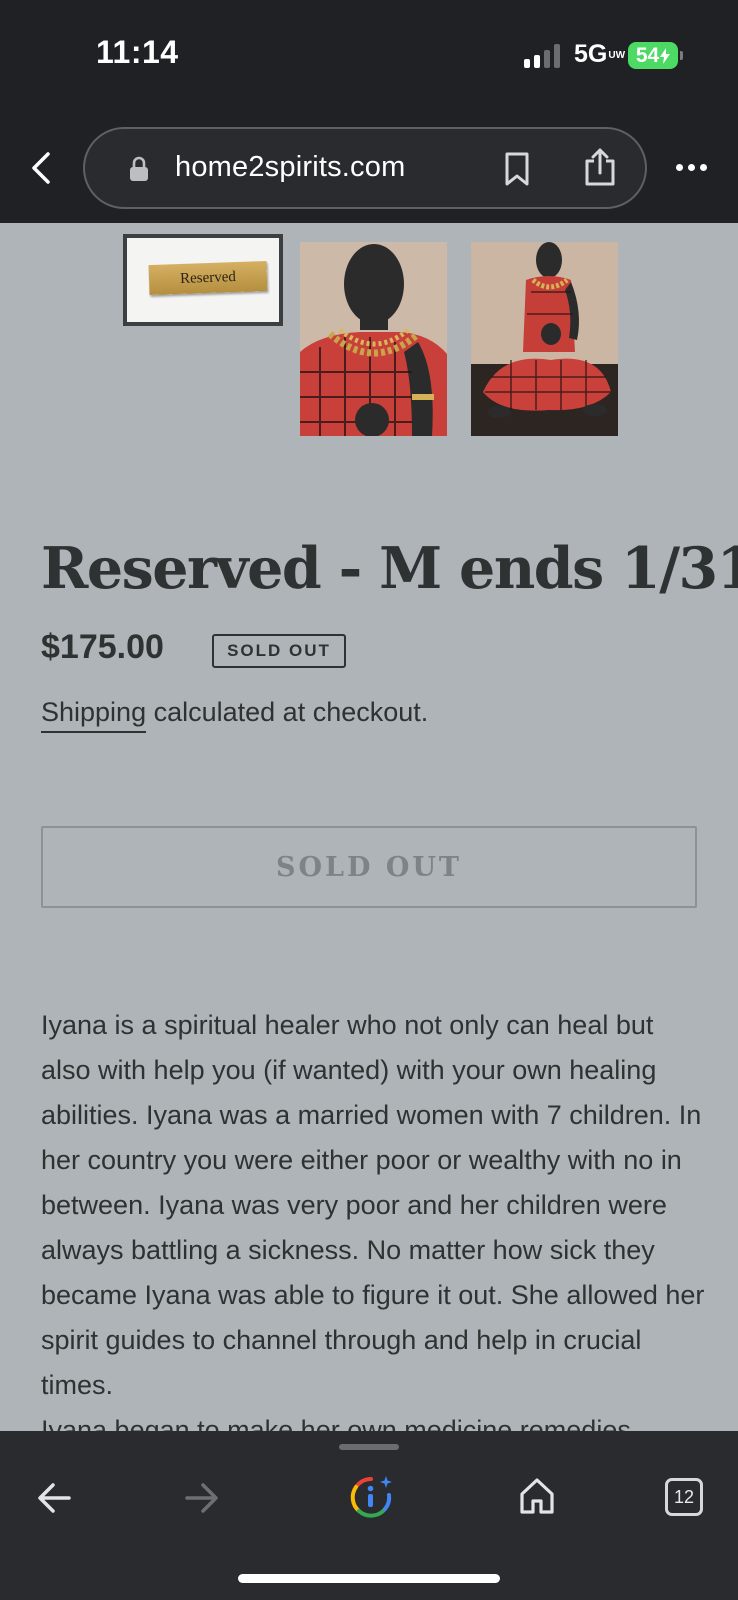  I want to click on address-bar: home2spirits.com, so click(365, 168).